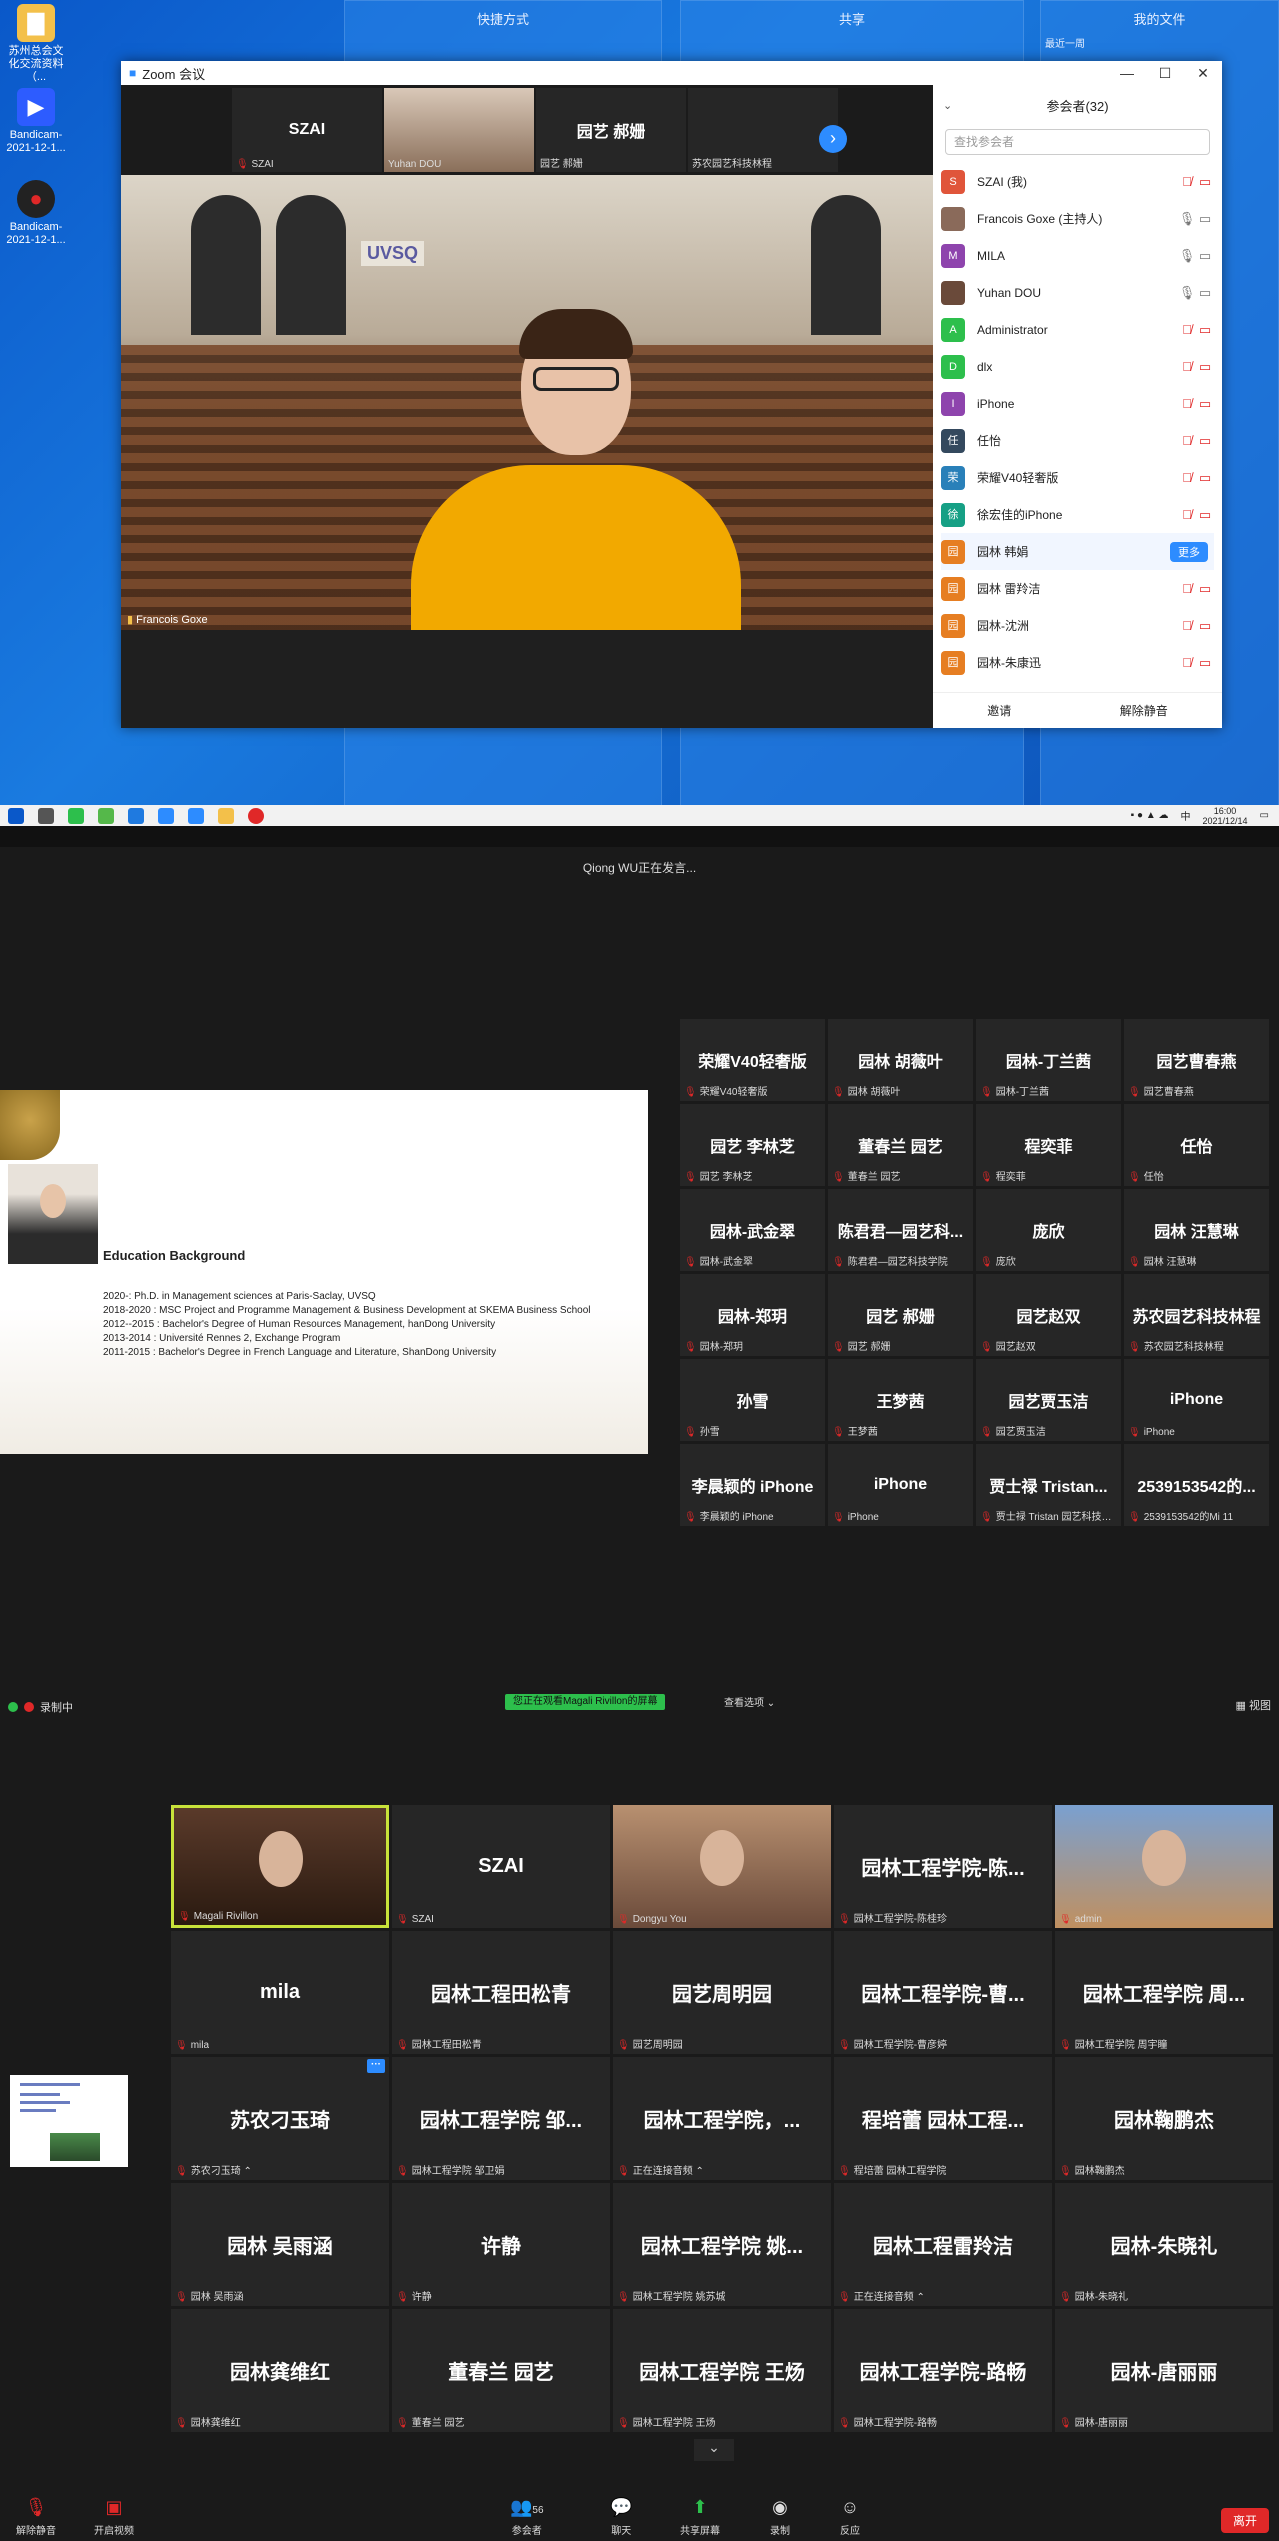 This screenshot has height=2541, width=1279. I want to click on participant-tile: mila 🎙 mila, so click(280, 1992).